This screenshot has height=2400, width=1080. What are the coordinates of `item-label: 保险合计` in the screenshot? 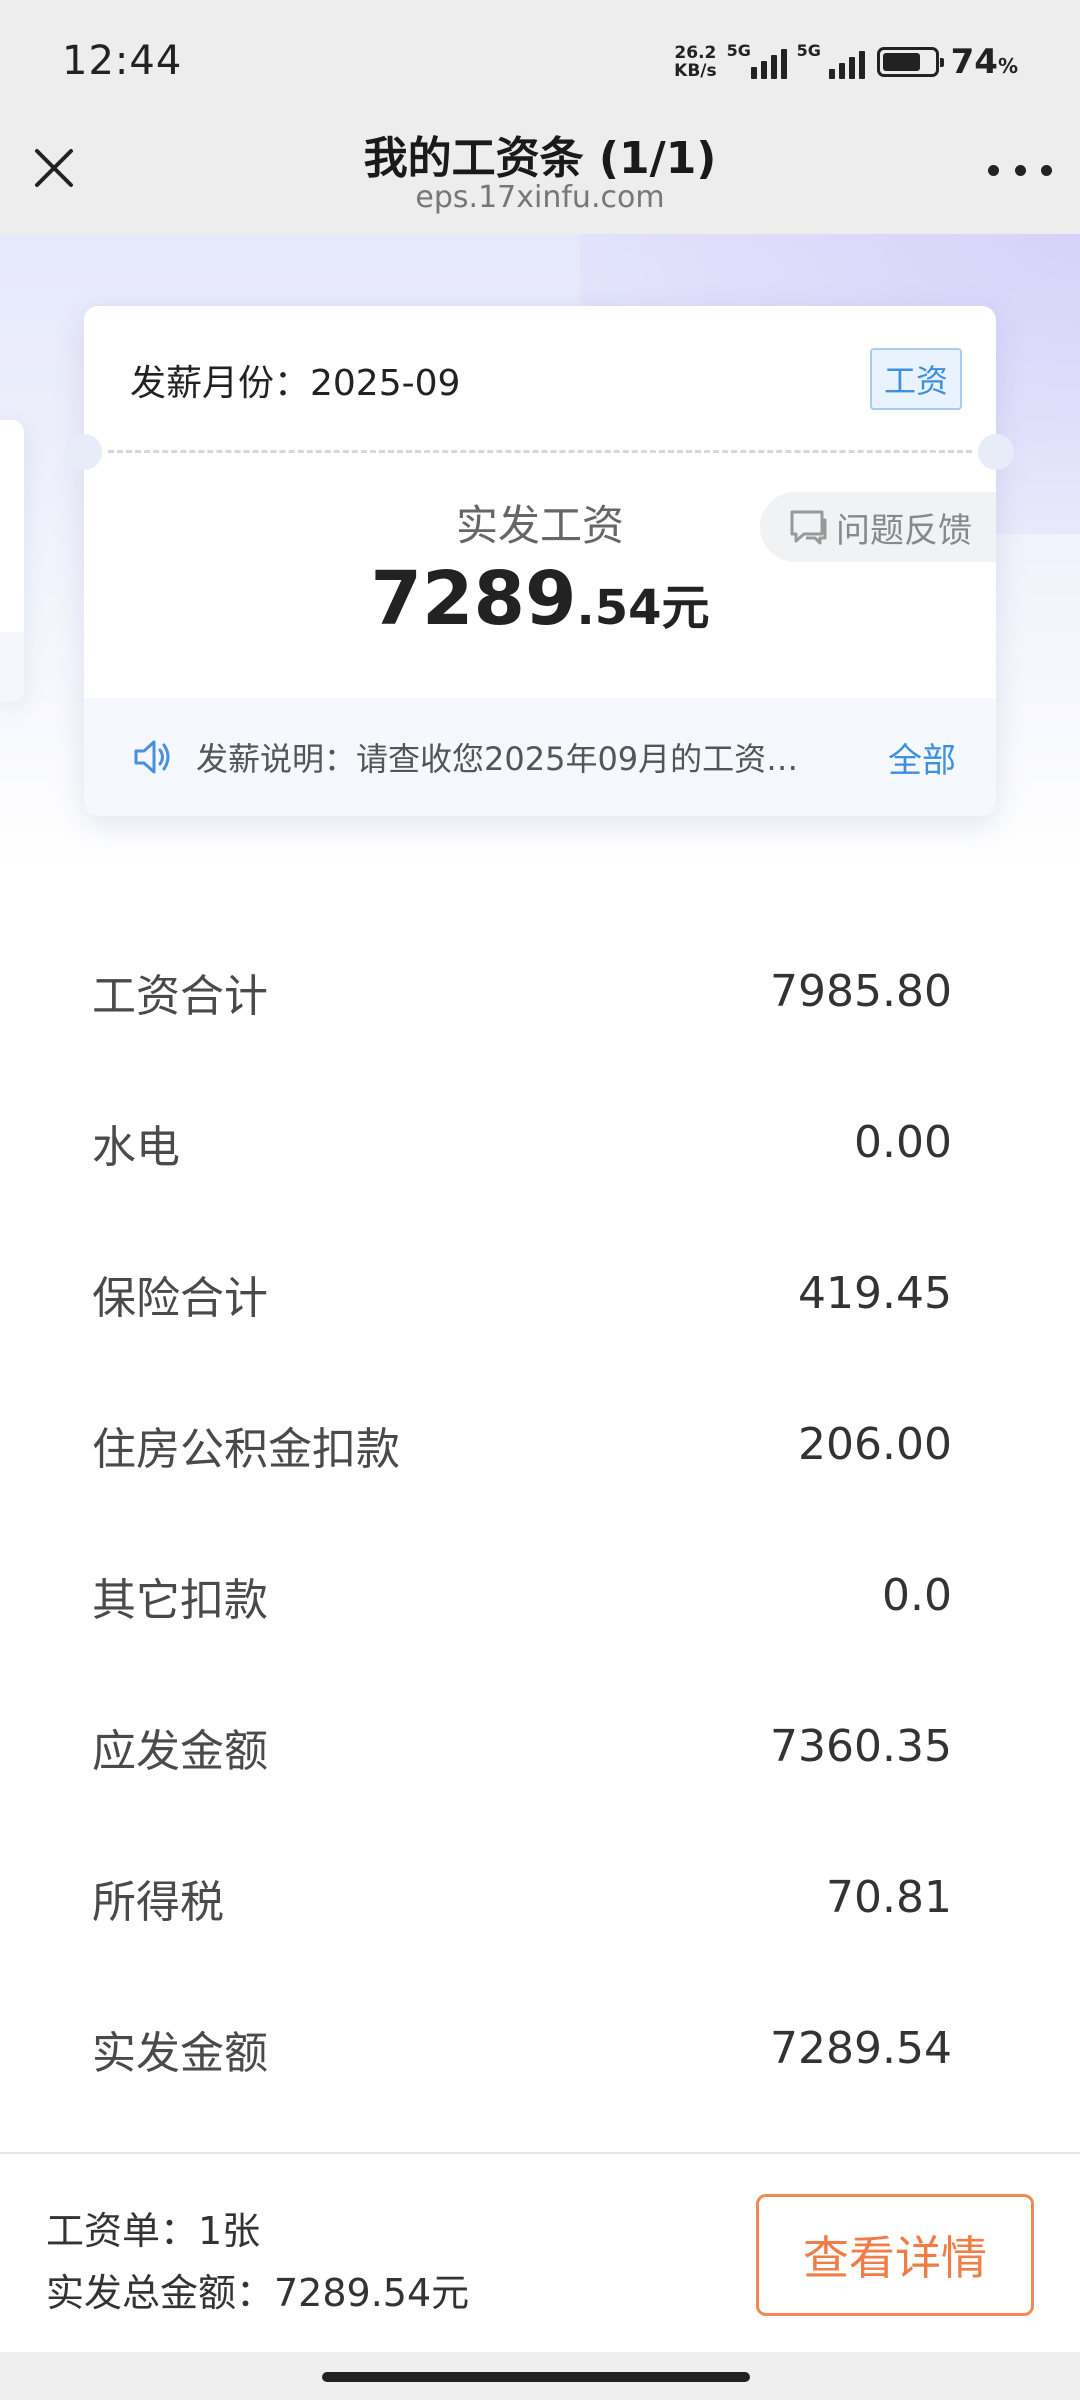 It's located at (180, 1298).